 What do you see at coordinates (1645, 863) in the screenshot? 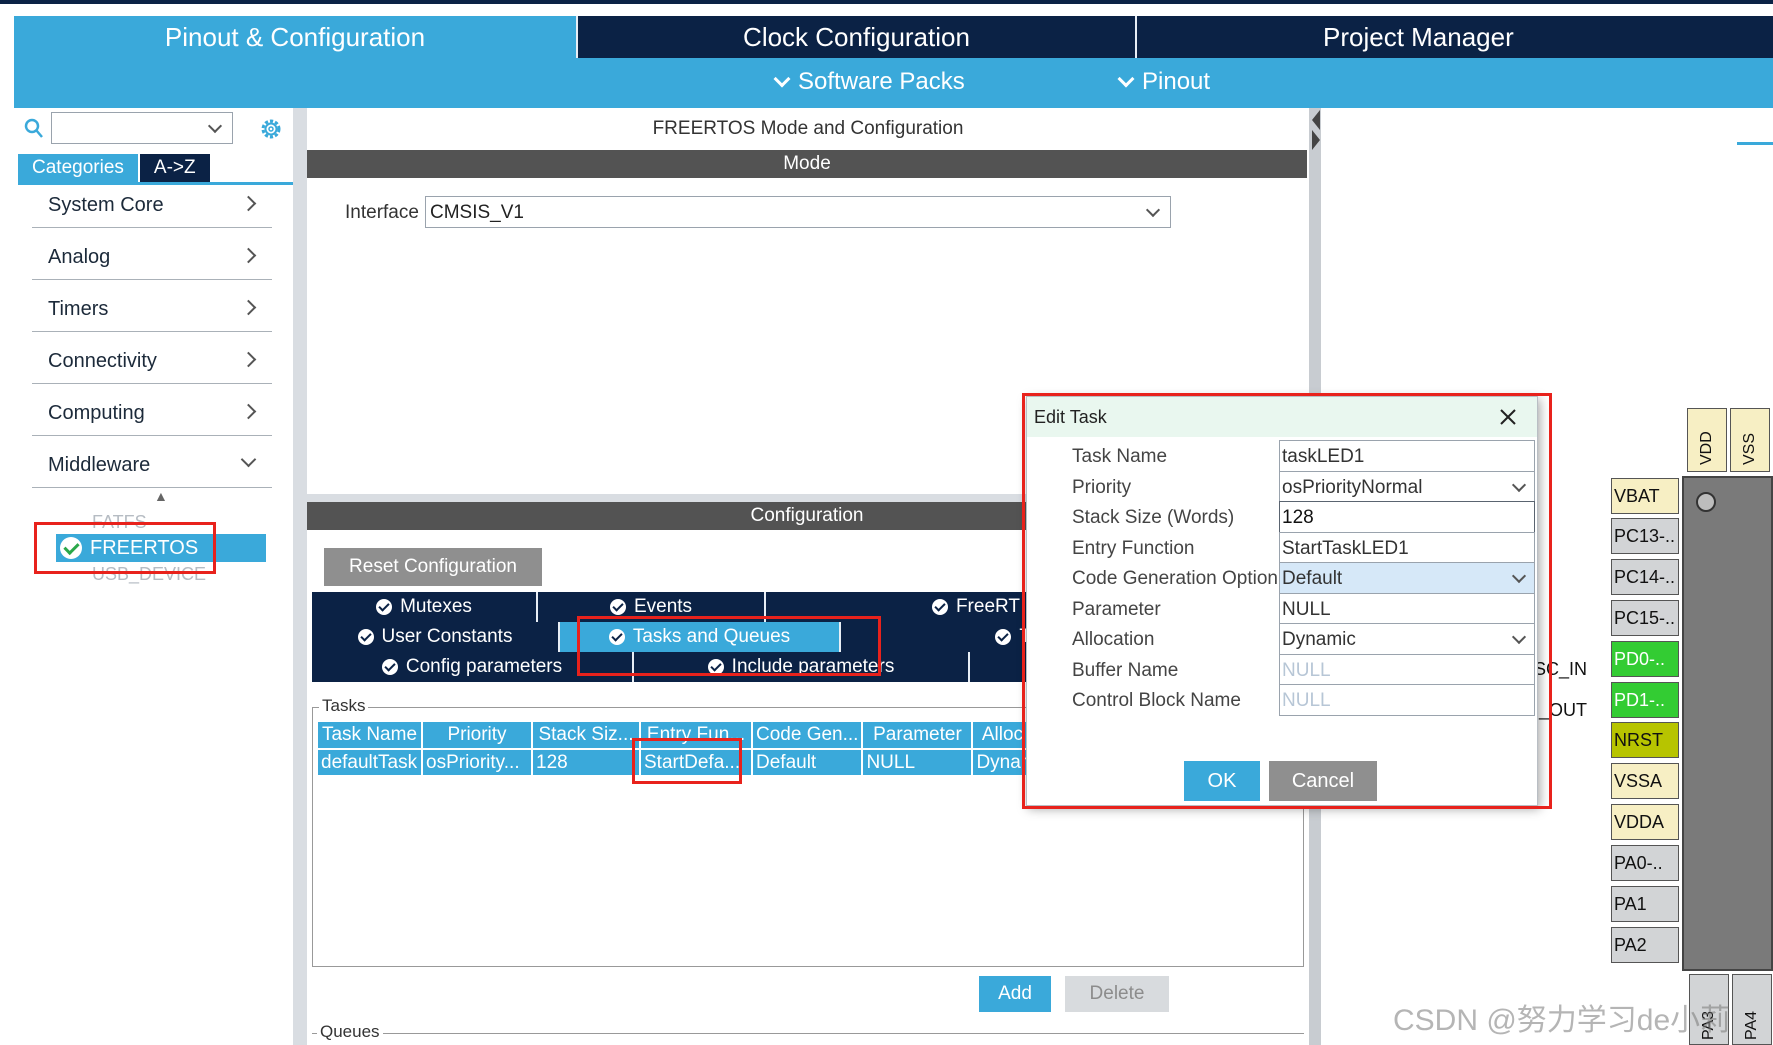
I see `pin: PA0-..` at bounding box center [1645, 863].